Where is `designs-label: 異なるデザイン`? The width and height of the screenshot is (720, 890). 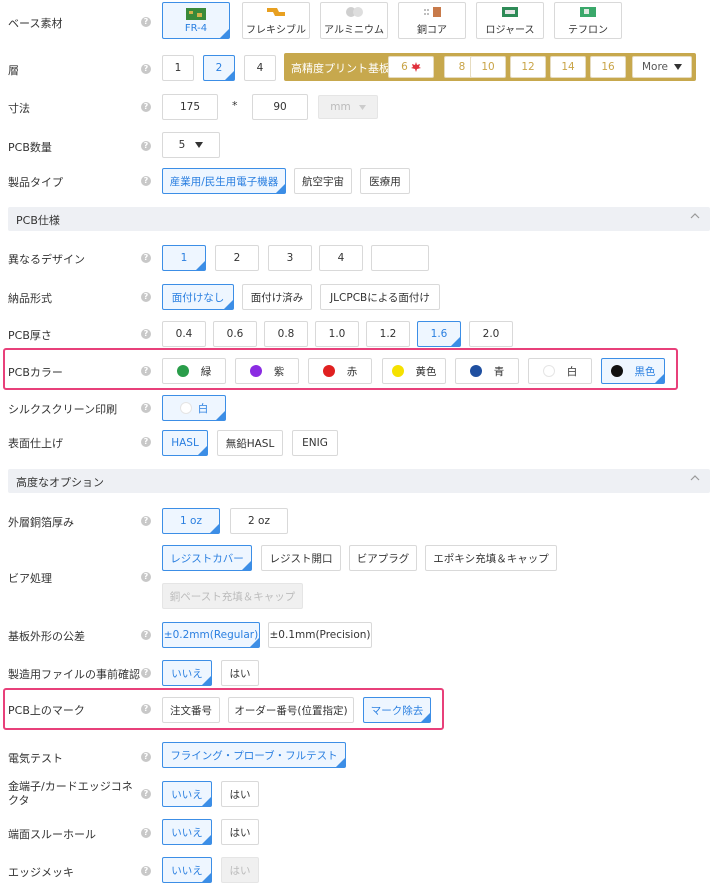 designs-label: 異なるデザイン is located at coordinates (46, 259).